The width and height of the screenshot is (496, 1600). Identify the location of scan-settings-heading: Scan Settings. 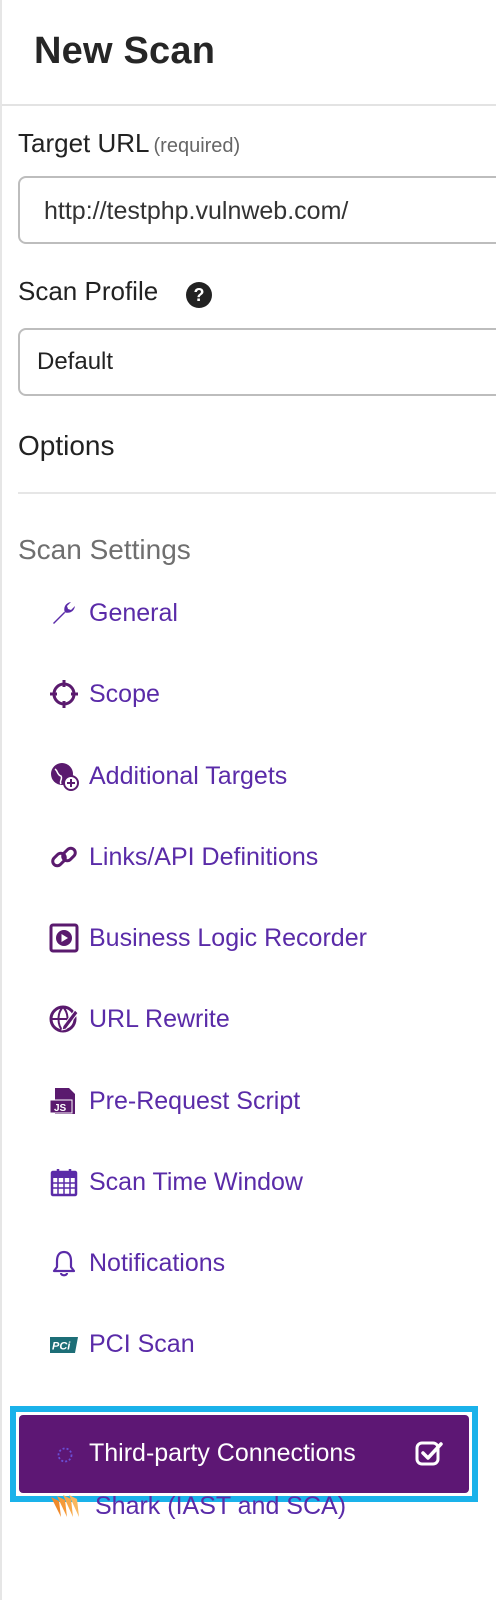
(104, 549).